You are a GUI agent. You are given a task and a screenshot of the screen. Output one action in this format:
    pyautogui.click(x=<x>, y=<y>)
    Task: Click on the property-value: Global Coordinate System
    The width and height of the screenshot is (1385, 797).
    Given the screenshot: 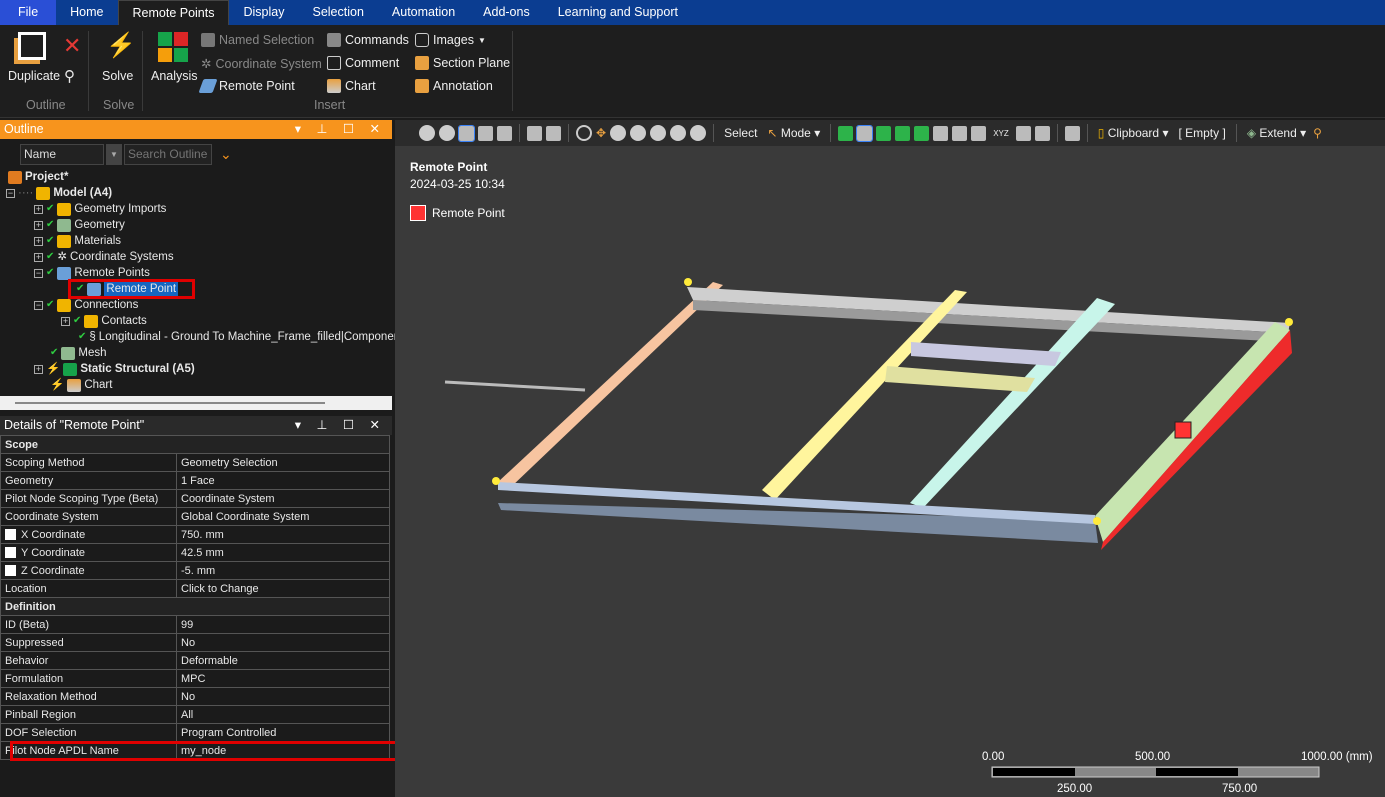 What is the action you would take?
    pyautogui.click(x=283, y=516)
    